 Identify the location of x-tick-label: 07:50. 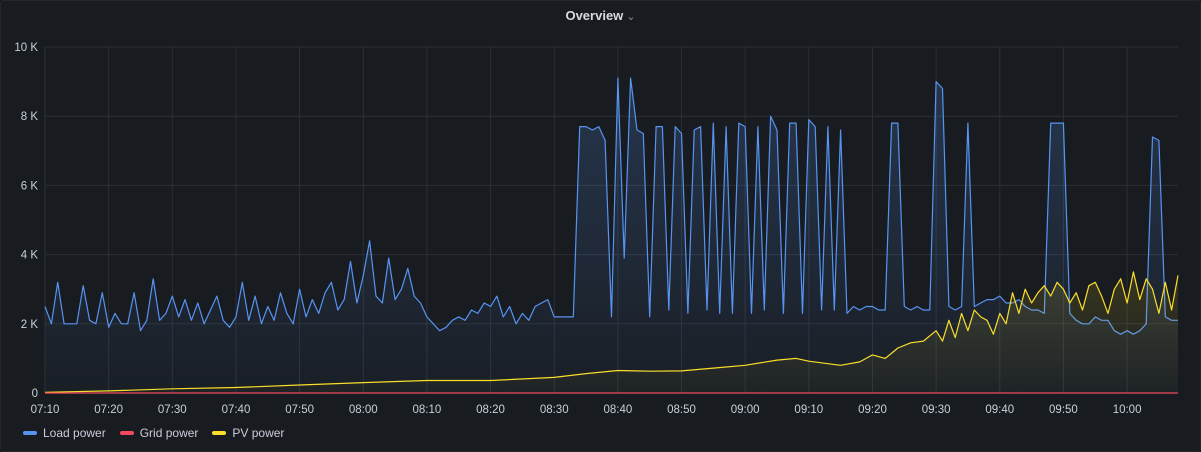
(299, 410).